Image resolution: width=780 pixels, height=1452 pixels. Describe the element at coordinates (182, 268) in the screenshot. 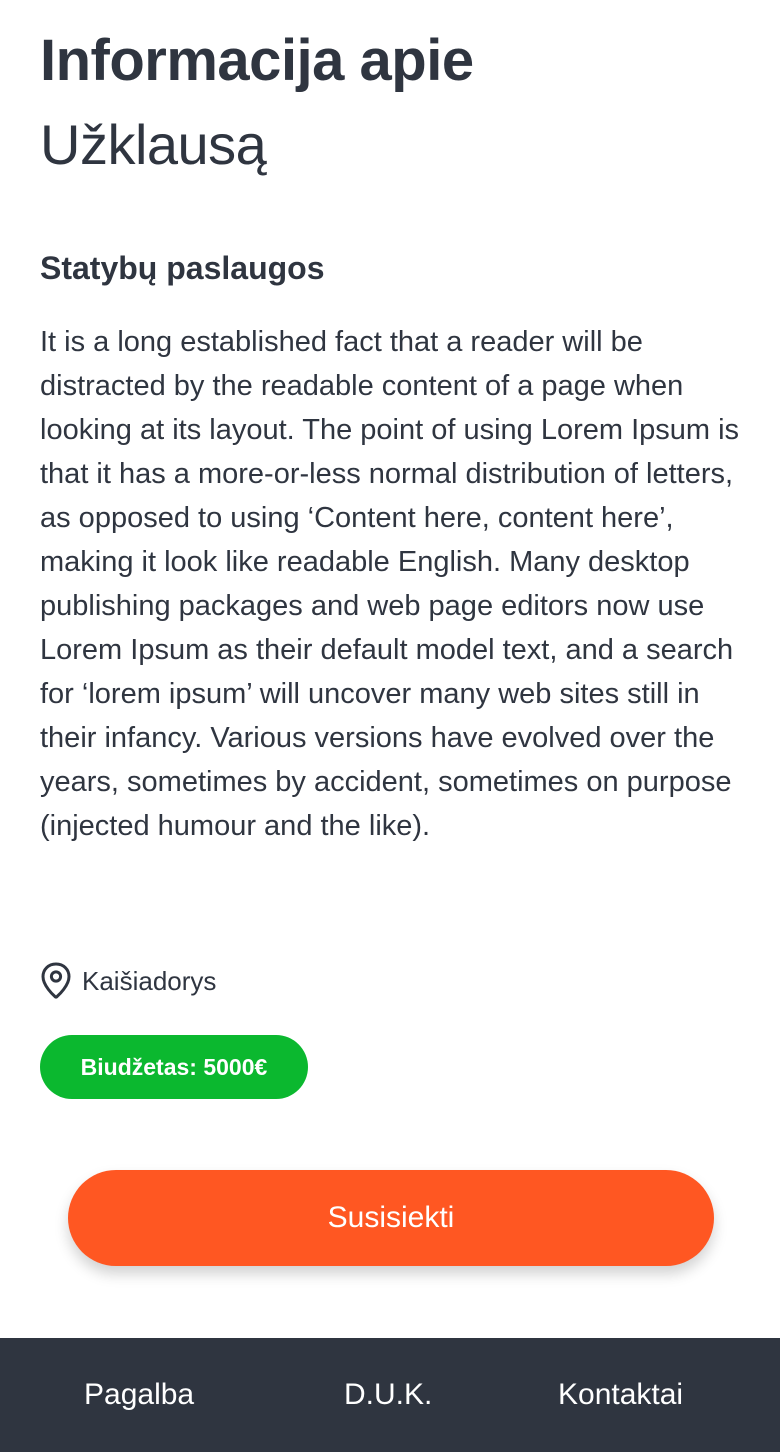

I see `service-category: Statybų paslaugos` at that location.